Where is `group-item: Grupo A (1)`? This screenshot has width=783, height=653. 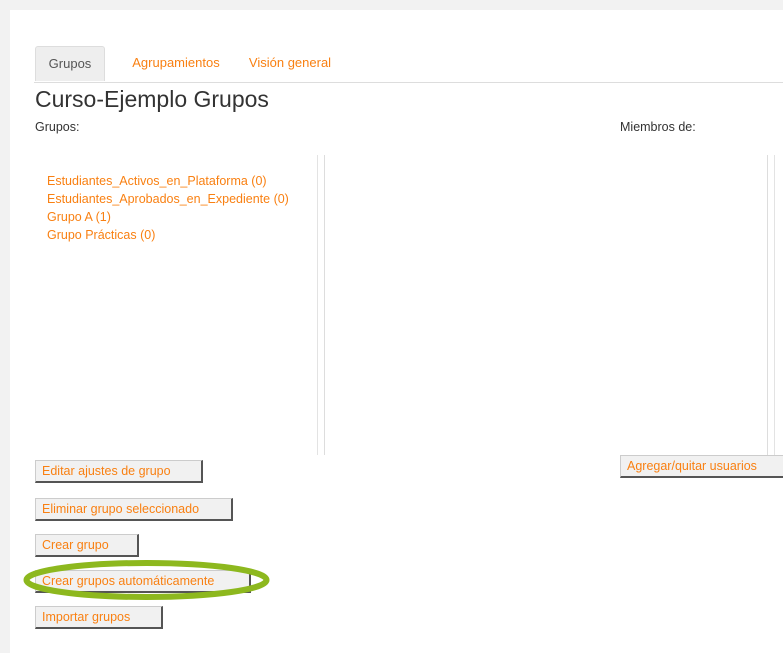 group-item: Grupo A (1) is located at coordinates (79, 217).